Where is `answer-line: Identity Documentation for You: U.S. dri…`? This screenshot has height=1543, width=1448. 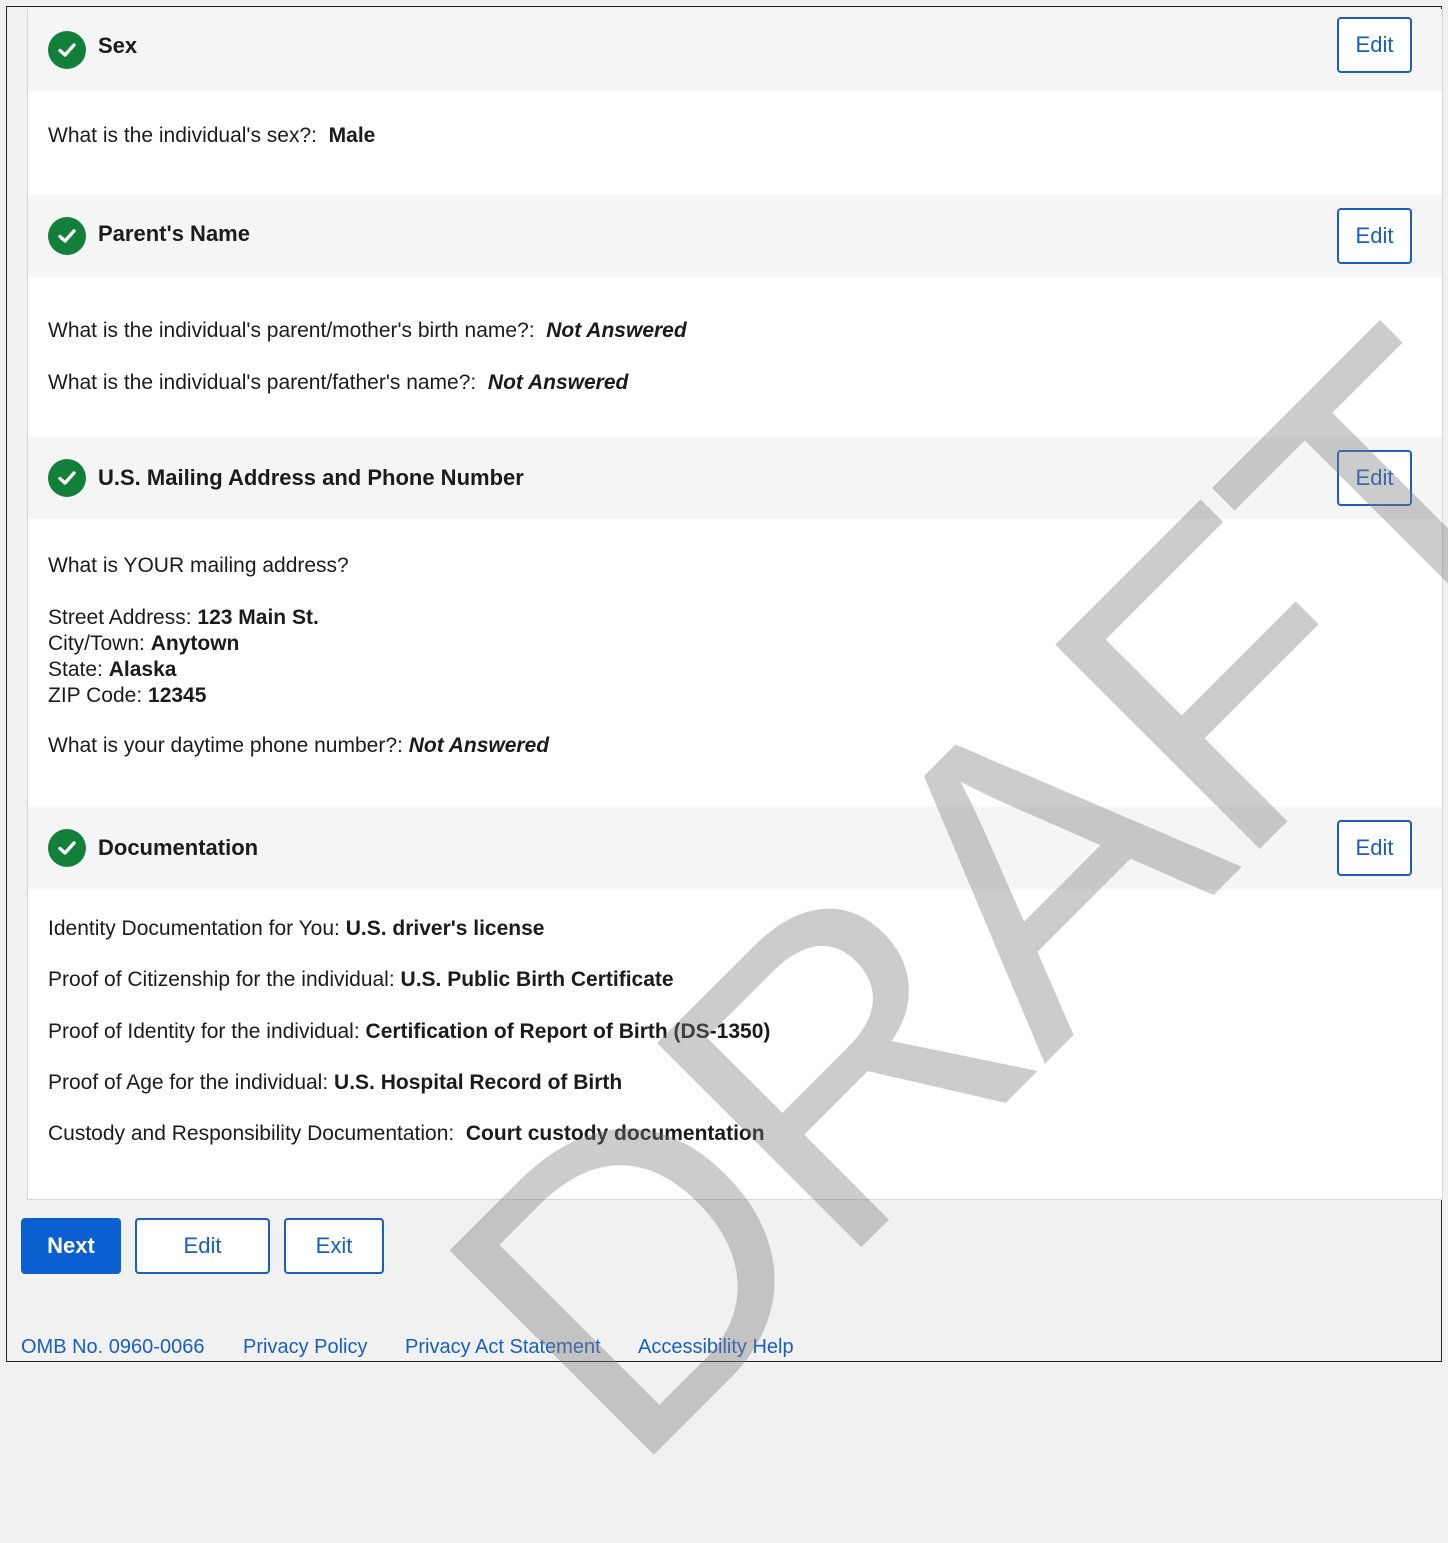
answer-line: Identity Documentation for You: U.S. dri… is located at coordinates (296, 929).